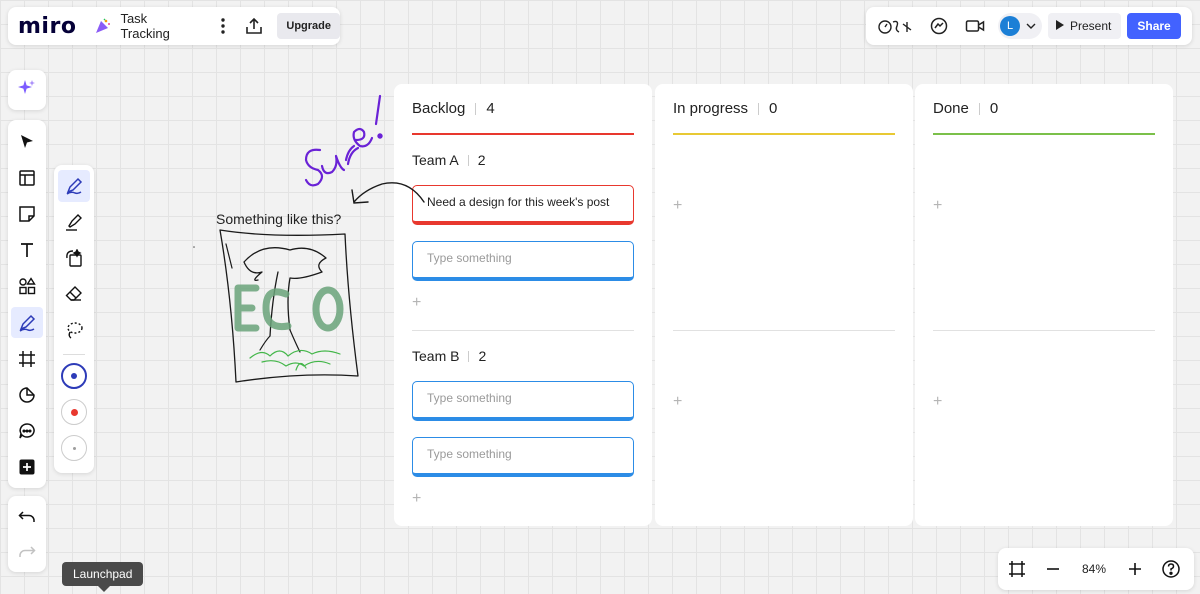 The height and width of the screenshot is (594, 1200). Describe the element at coordinates (254, 26) in the screenshot. I see `upload-icon` at that location.